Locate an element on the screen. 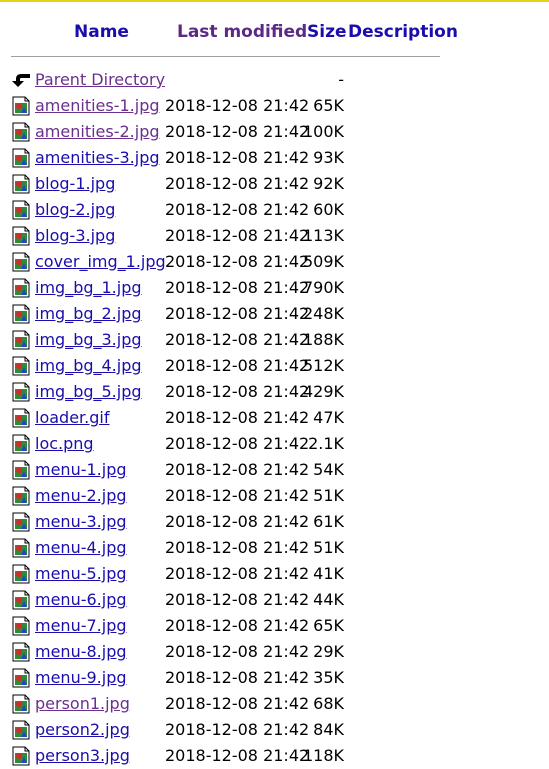 The height and width of the screenshot is (769, 549). file-row: menu-9.jpg 2018-12-08 21:42 35K is located at coordinates (274, 678).